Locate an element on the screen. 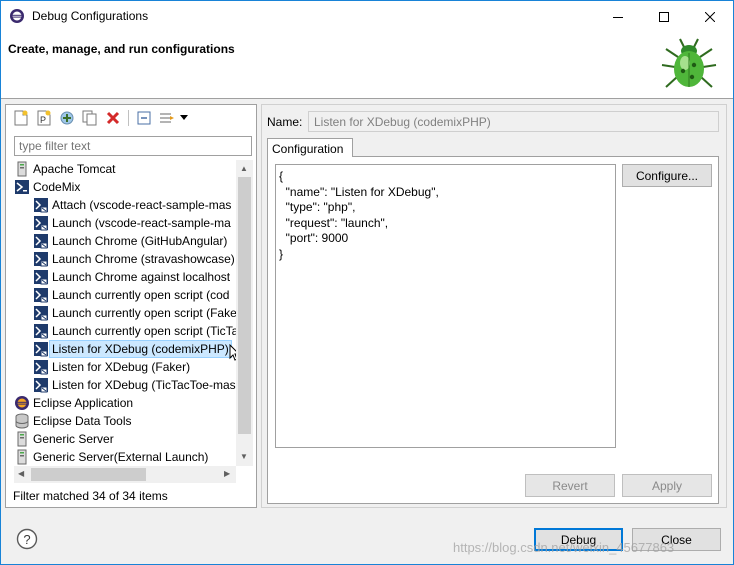 This screenshot has height=565, width=734. tree-item-label: Launch currently open script (TicTa is located at coordinates (144, 331).